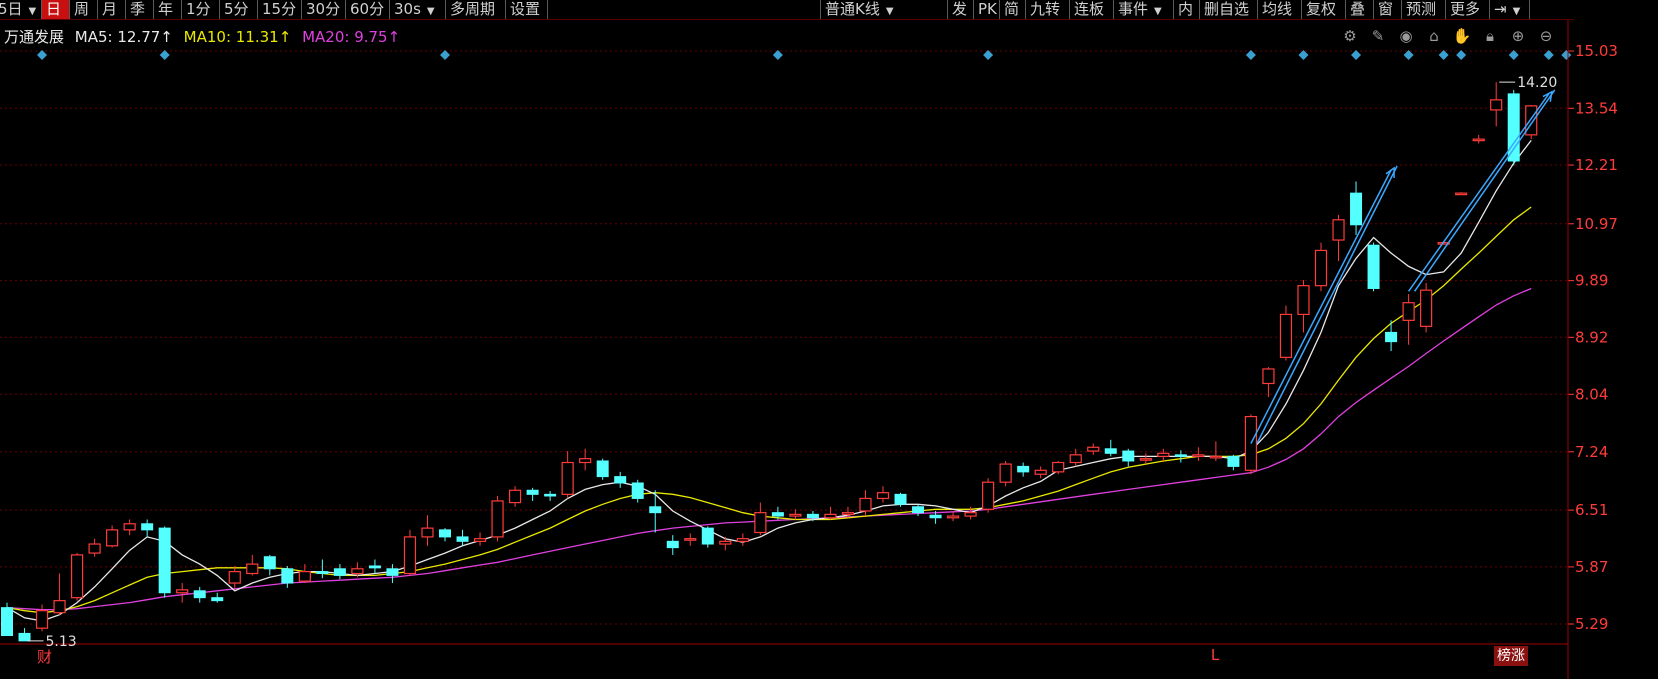 The height and width of the screenshot is (679, 1658). Describe the element at coordinates (1591, 510) in the screenshot. I see `y-tick-label: 6.51` at that location.